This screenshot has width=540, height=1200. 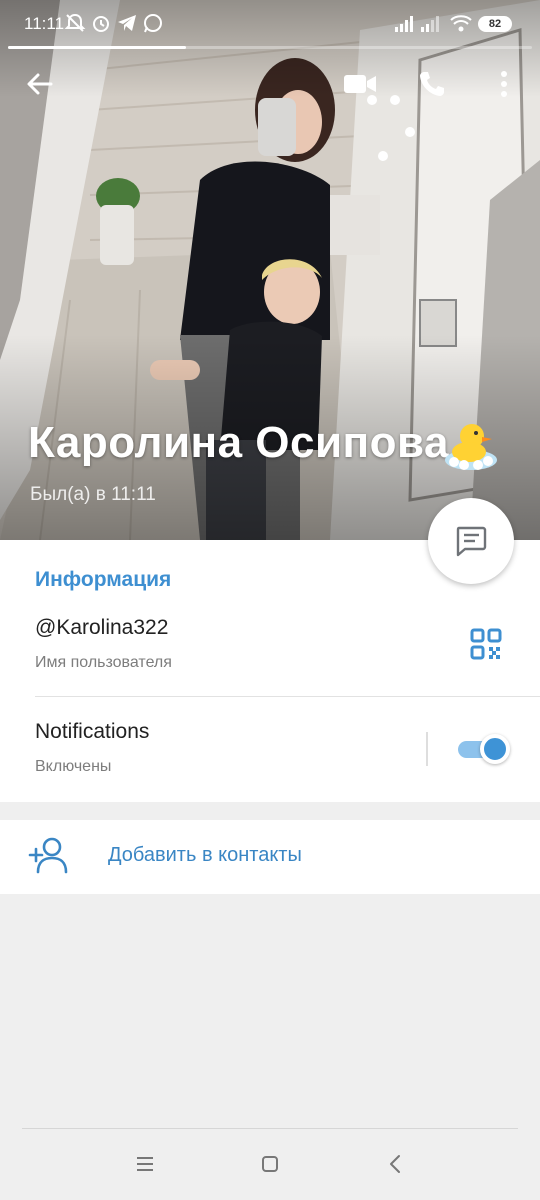 I want to click on more-button, so click(x=504, y=84).